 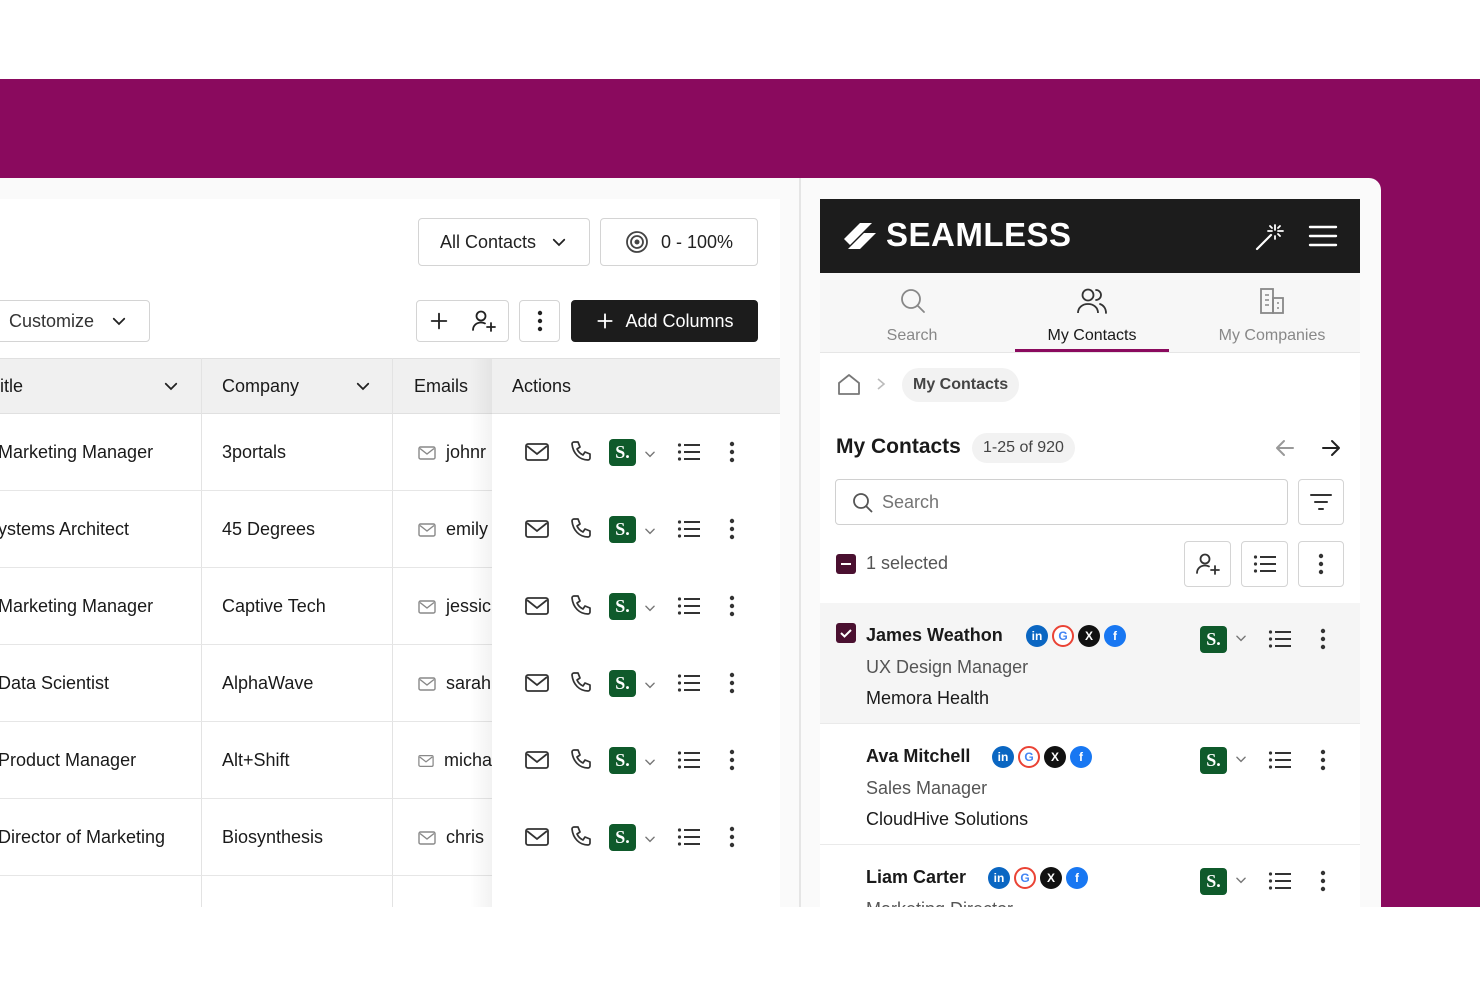 What do you see at coordinates (390, 837) in the screenshot?
I see `table-row: Director of Marketing Biosynthesis chris S.` at bounding box center [390, 837].